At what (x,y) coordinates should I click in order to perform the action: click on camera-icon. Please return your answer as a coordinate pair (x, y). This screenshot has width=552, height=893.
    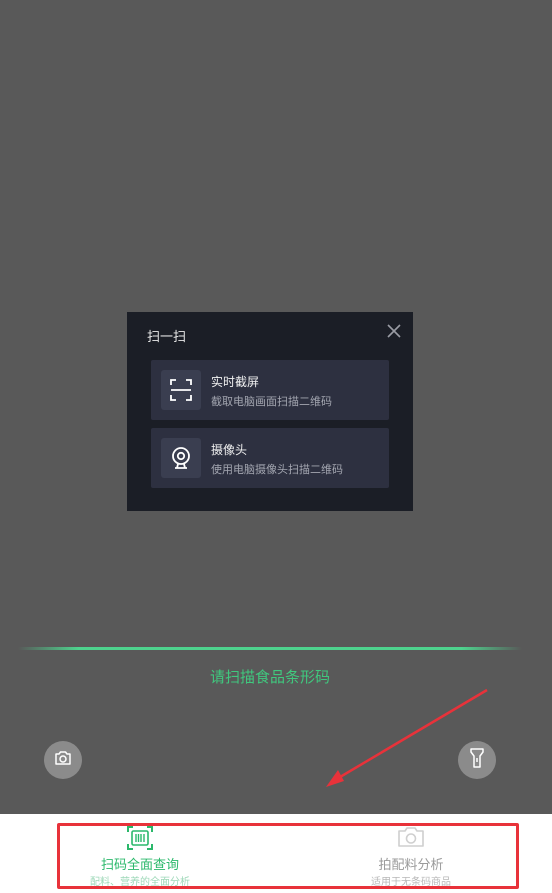
    Looking at the image, I should click on (63, 760).